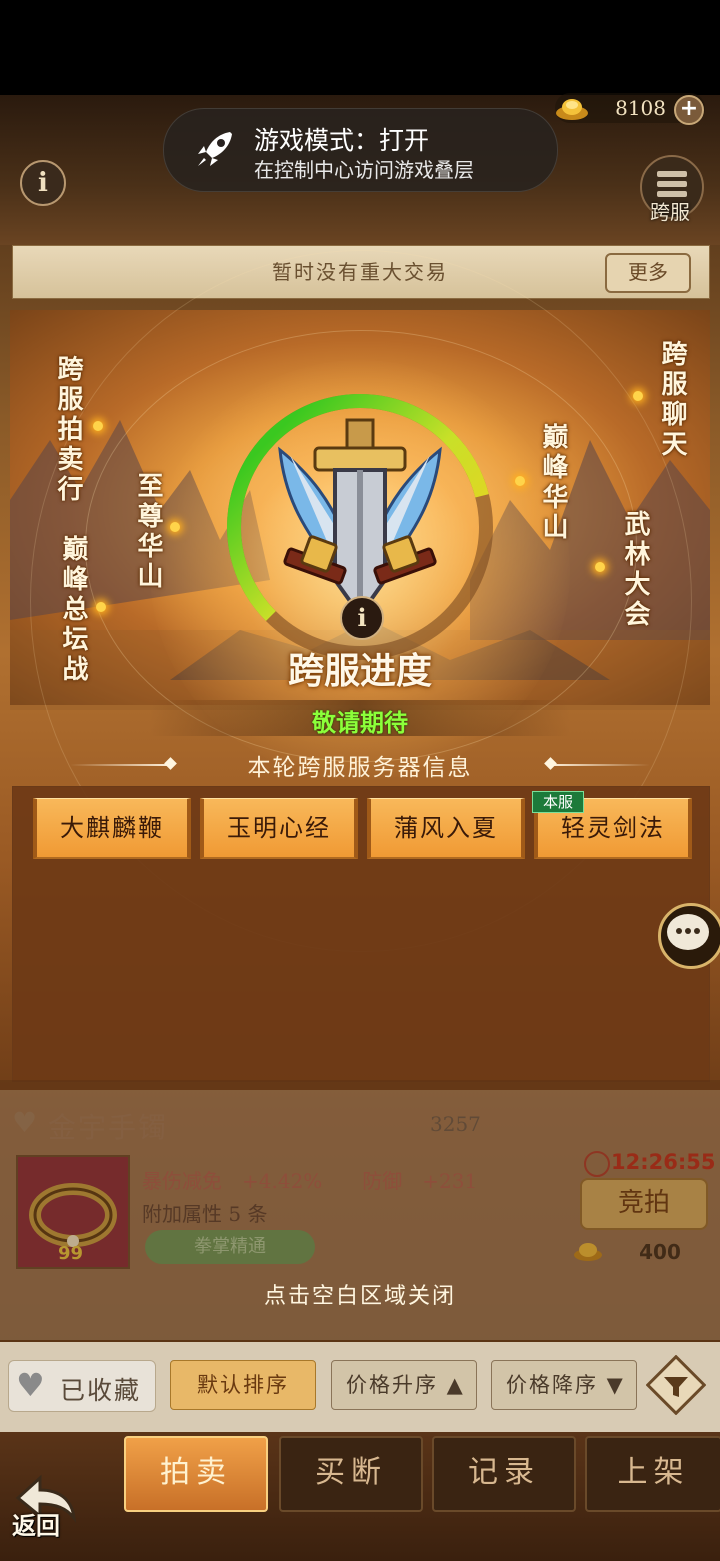  I want to click on own-server-badge: 本服, so click(558, 802).